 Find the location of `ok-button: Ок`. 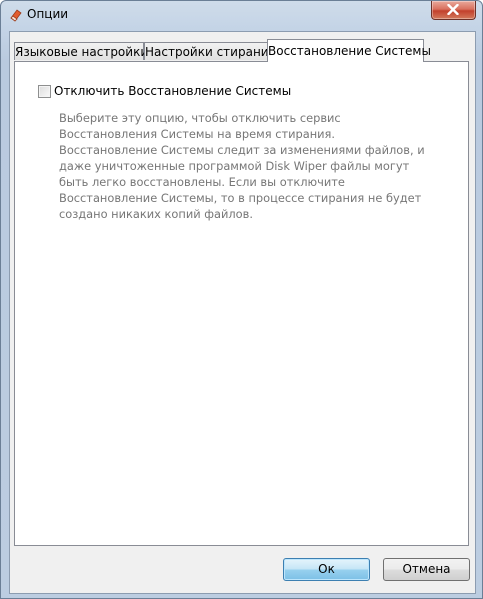

ok-button: Ок is located at coordinates (326, 569).